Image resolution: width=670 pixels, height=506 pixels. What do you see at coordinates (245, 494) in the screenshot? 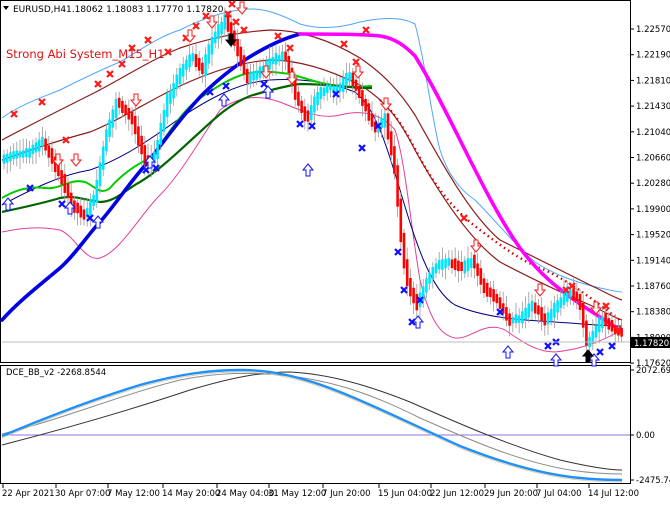
I see `time-tick-label: 24 May 04:00` at bounding box center [245, 494].